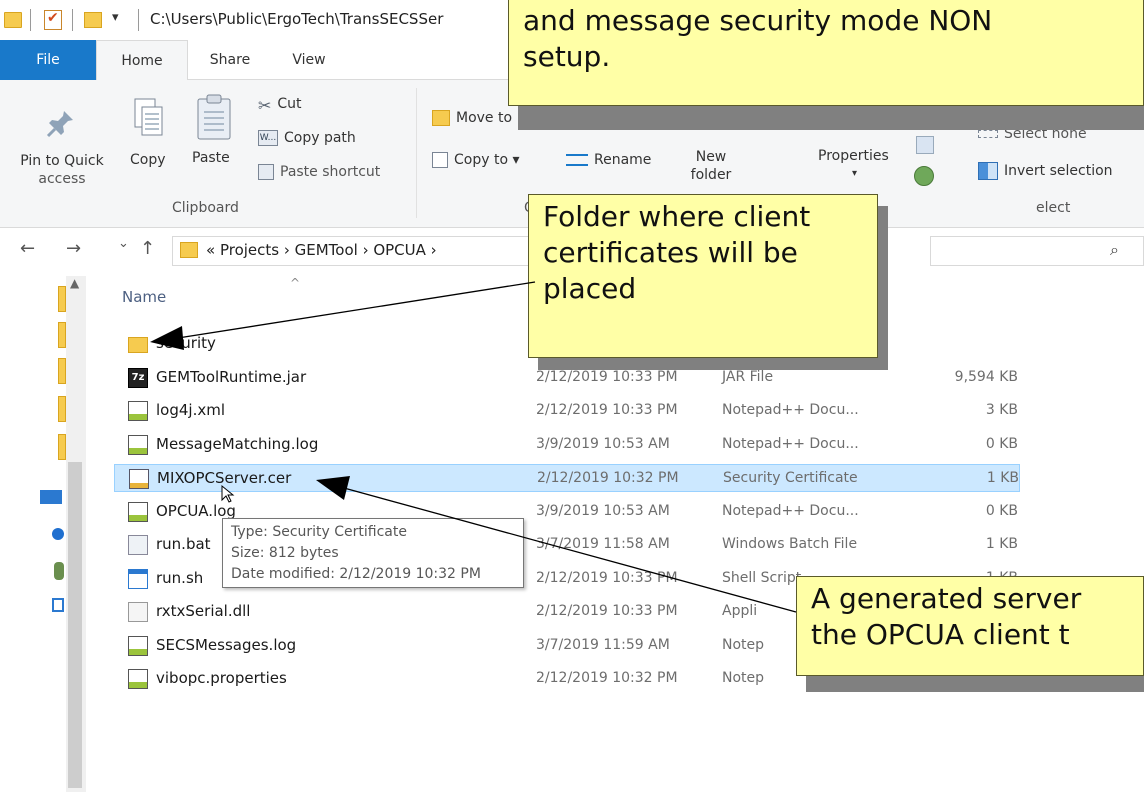  I want to click on file-type: Security Certificate, so click(790, 478).